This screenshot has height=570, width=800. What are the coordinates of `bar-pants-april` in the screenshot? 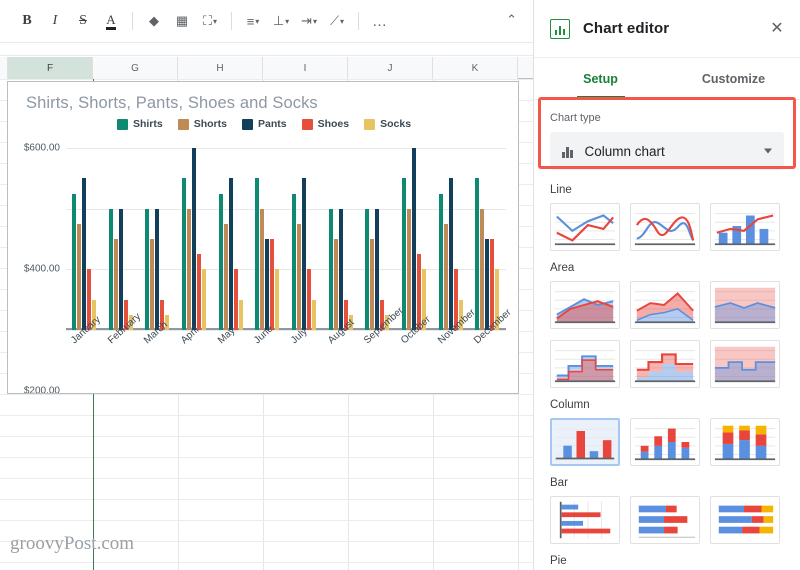 It's located at (194, 239).